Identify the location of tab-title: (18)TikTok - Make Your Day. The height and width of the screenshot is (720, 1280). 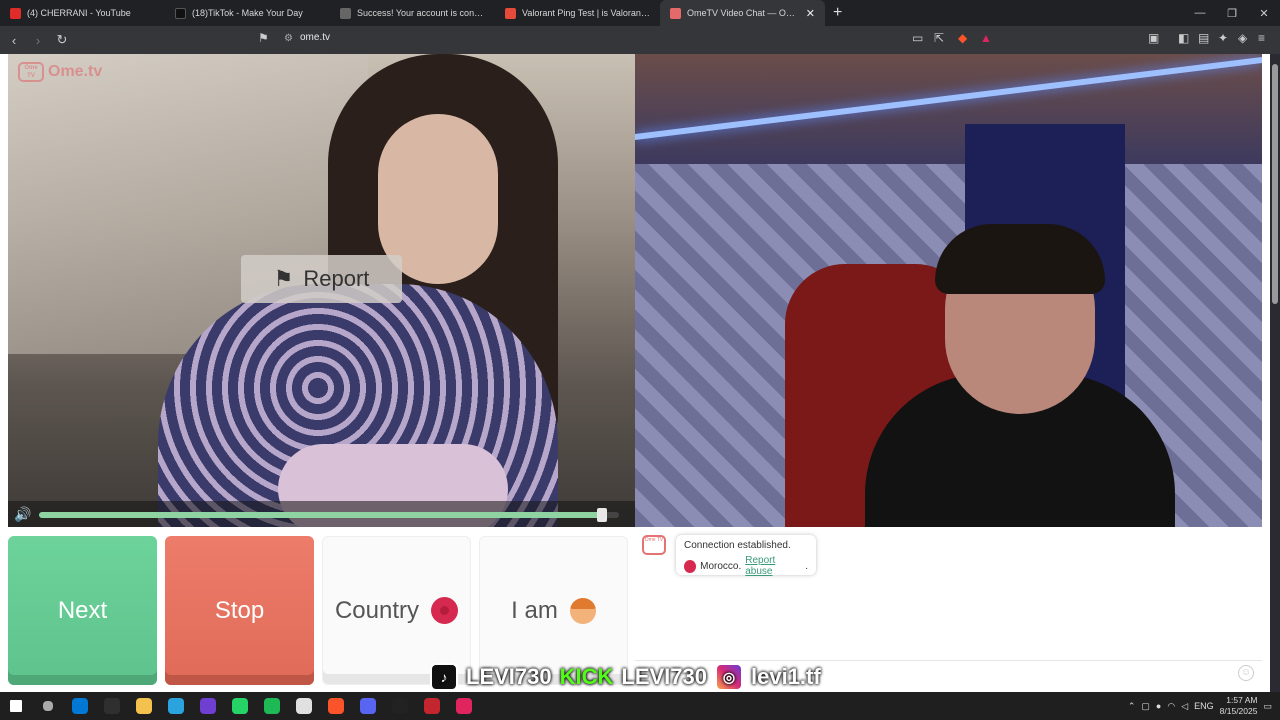
(247, 13).